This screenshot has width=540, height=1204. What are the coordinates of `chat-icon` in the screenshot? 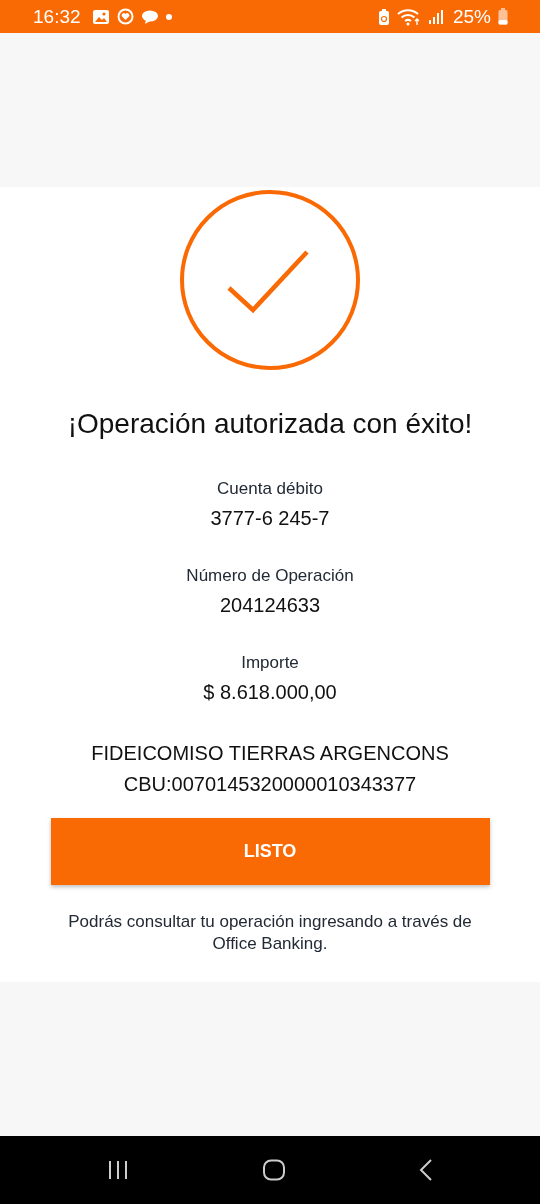 It's located at (149, 16).